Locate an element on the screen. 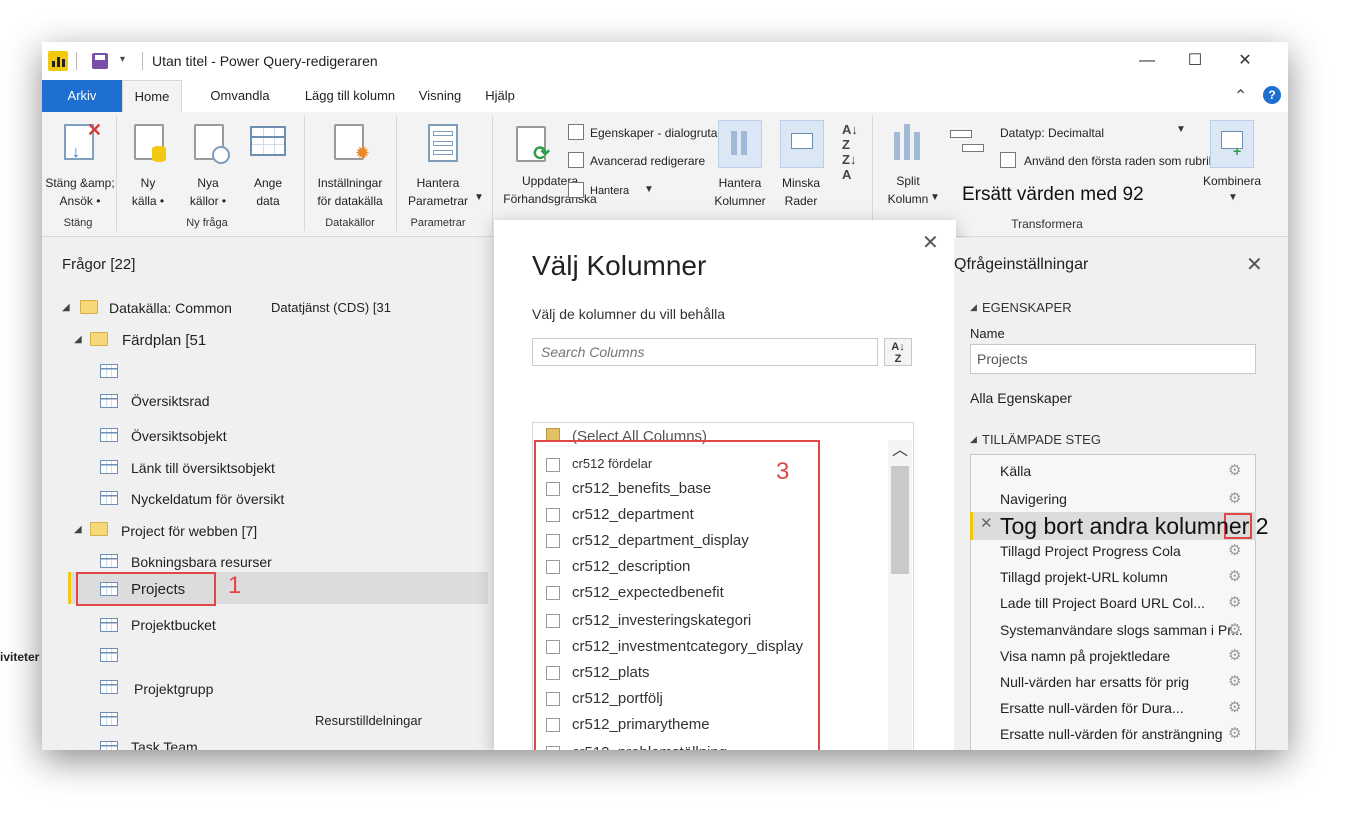 Image resolution: width=1372 pixels, height=833 pixels. query-roadmap-item: Översiktsobjekt is located at coordinates (179, 436).